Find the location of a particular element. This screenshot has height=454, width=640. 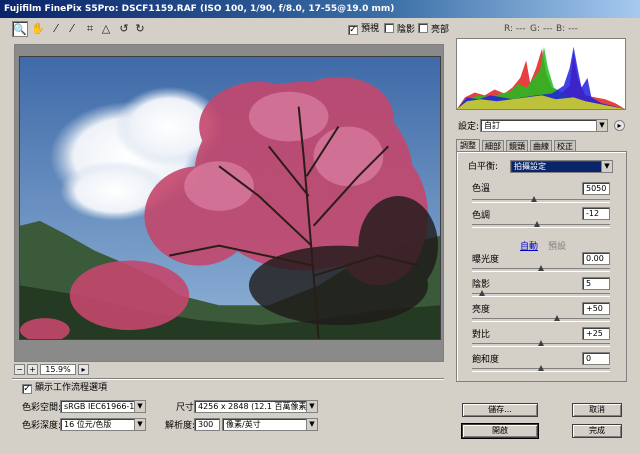

size-value: 4256 x 2848 (12.1 百萬像素) is located at coordinates (254, 406).